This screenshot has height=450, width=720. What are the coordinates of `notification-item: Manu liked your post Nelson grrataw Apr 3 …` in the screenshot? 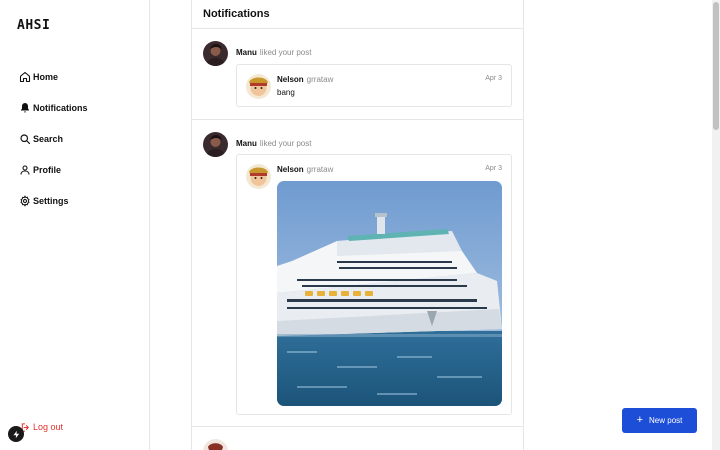 It's located at (357, 74).